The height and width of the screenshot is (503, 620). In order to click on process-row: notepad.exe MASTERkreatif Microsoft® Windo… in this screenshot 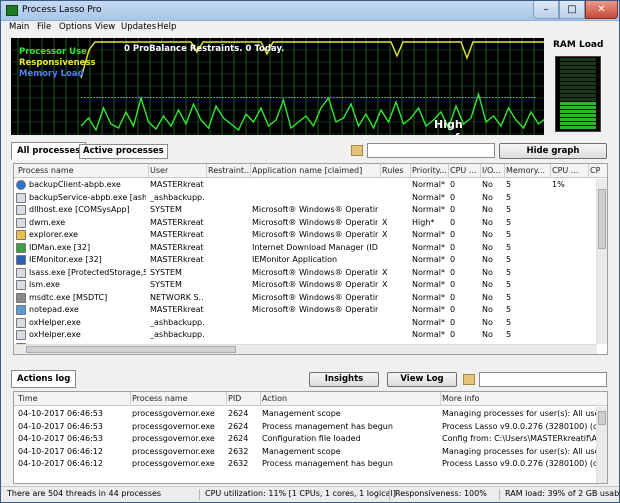, I will do `click(305, 310)`.